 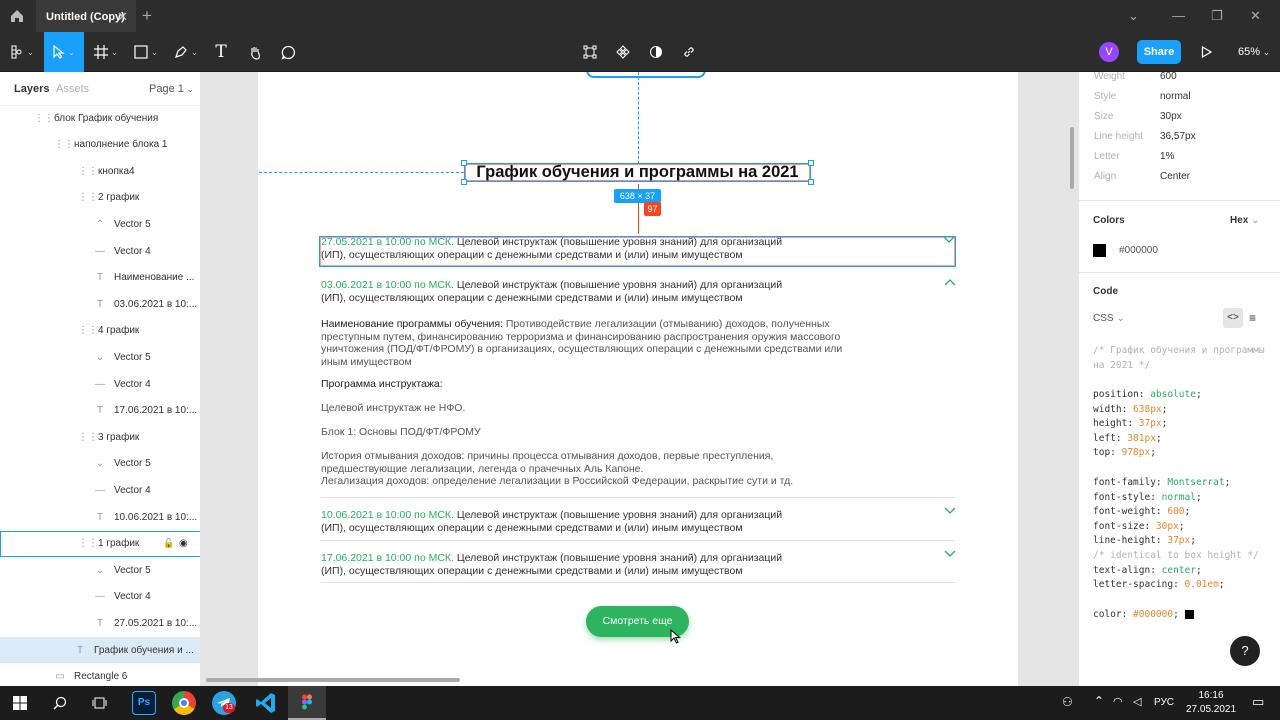 I want to click on layer-item: ▭ Rectangle 6, so click(x=100, y=675).